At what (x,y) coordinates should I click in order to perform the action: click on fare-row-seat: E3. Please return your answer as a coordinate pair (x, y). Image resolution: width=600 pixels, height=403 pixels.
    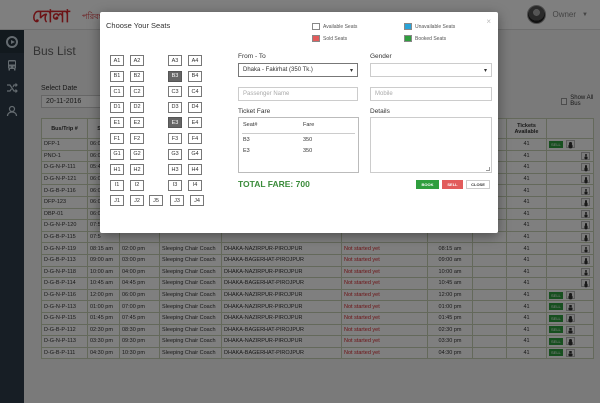
    Looking at the image, I should click on (246, 151).